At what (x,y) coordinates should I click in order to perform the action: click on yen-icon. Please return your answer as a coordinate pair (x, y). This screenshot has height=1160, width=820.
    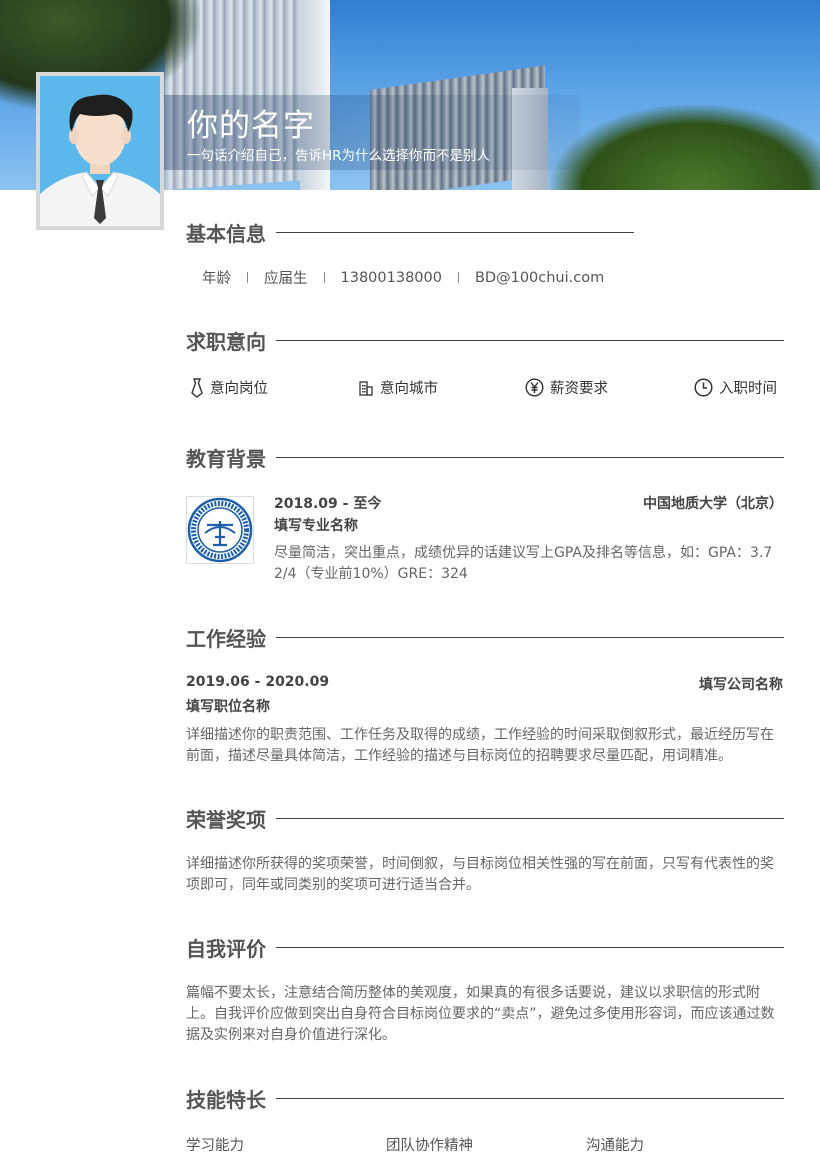
    Looking at the image, I should click on (534, 387).